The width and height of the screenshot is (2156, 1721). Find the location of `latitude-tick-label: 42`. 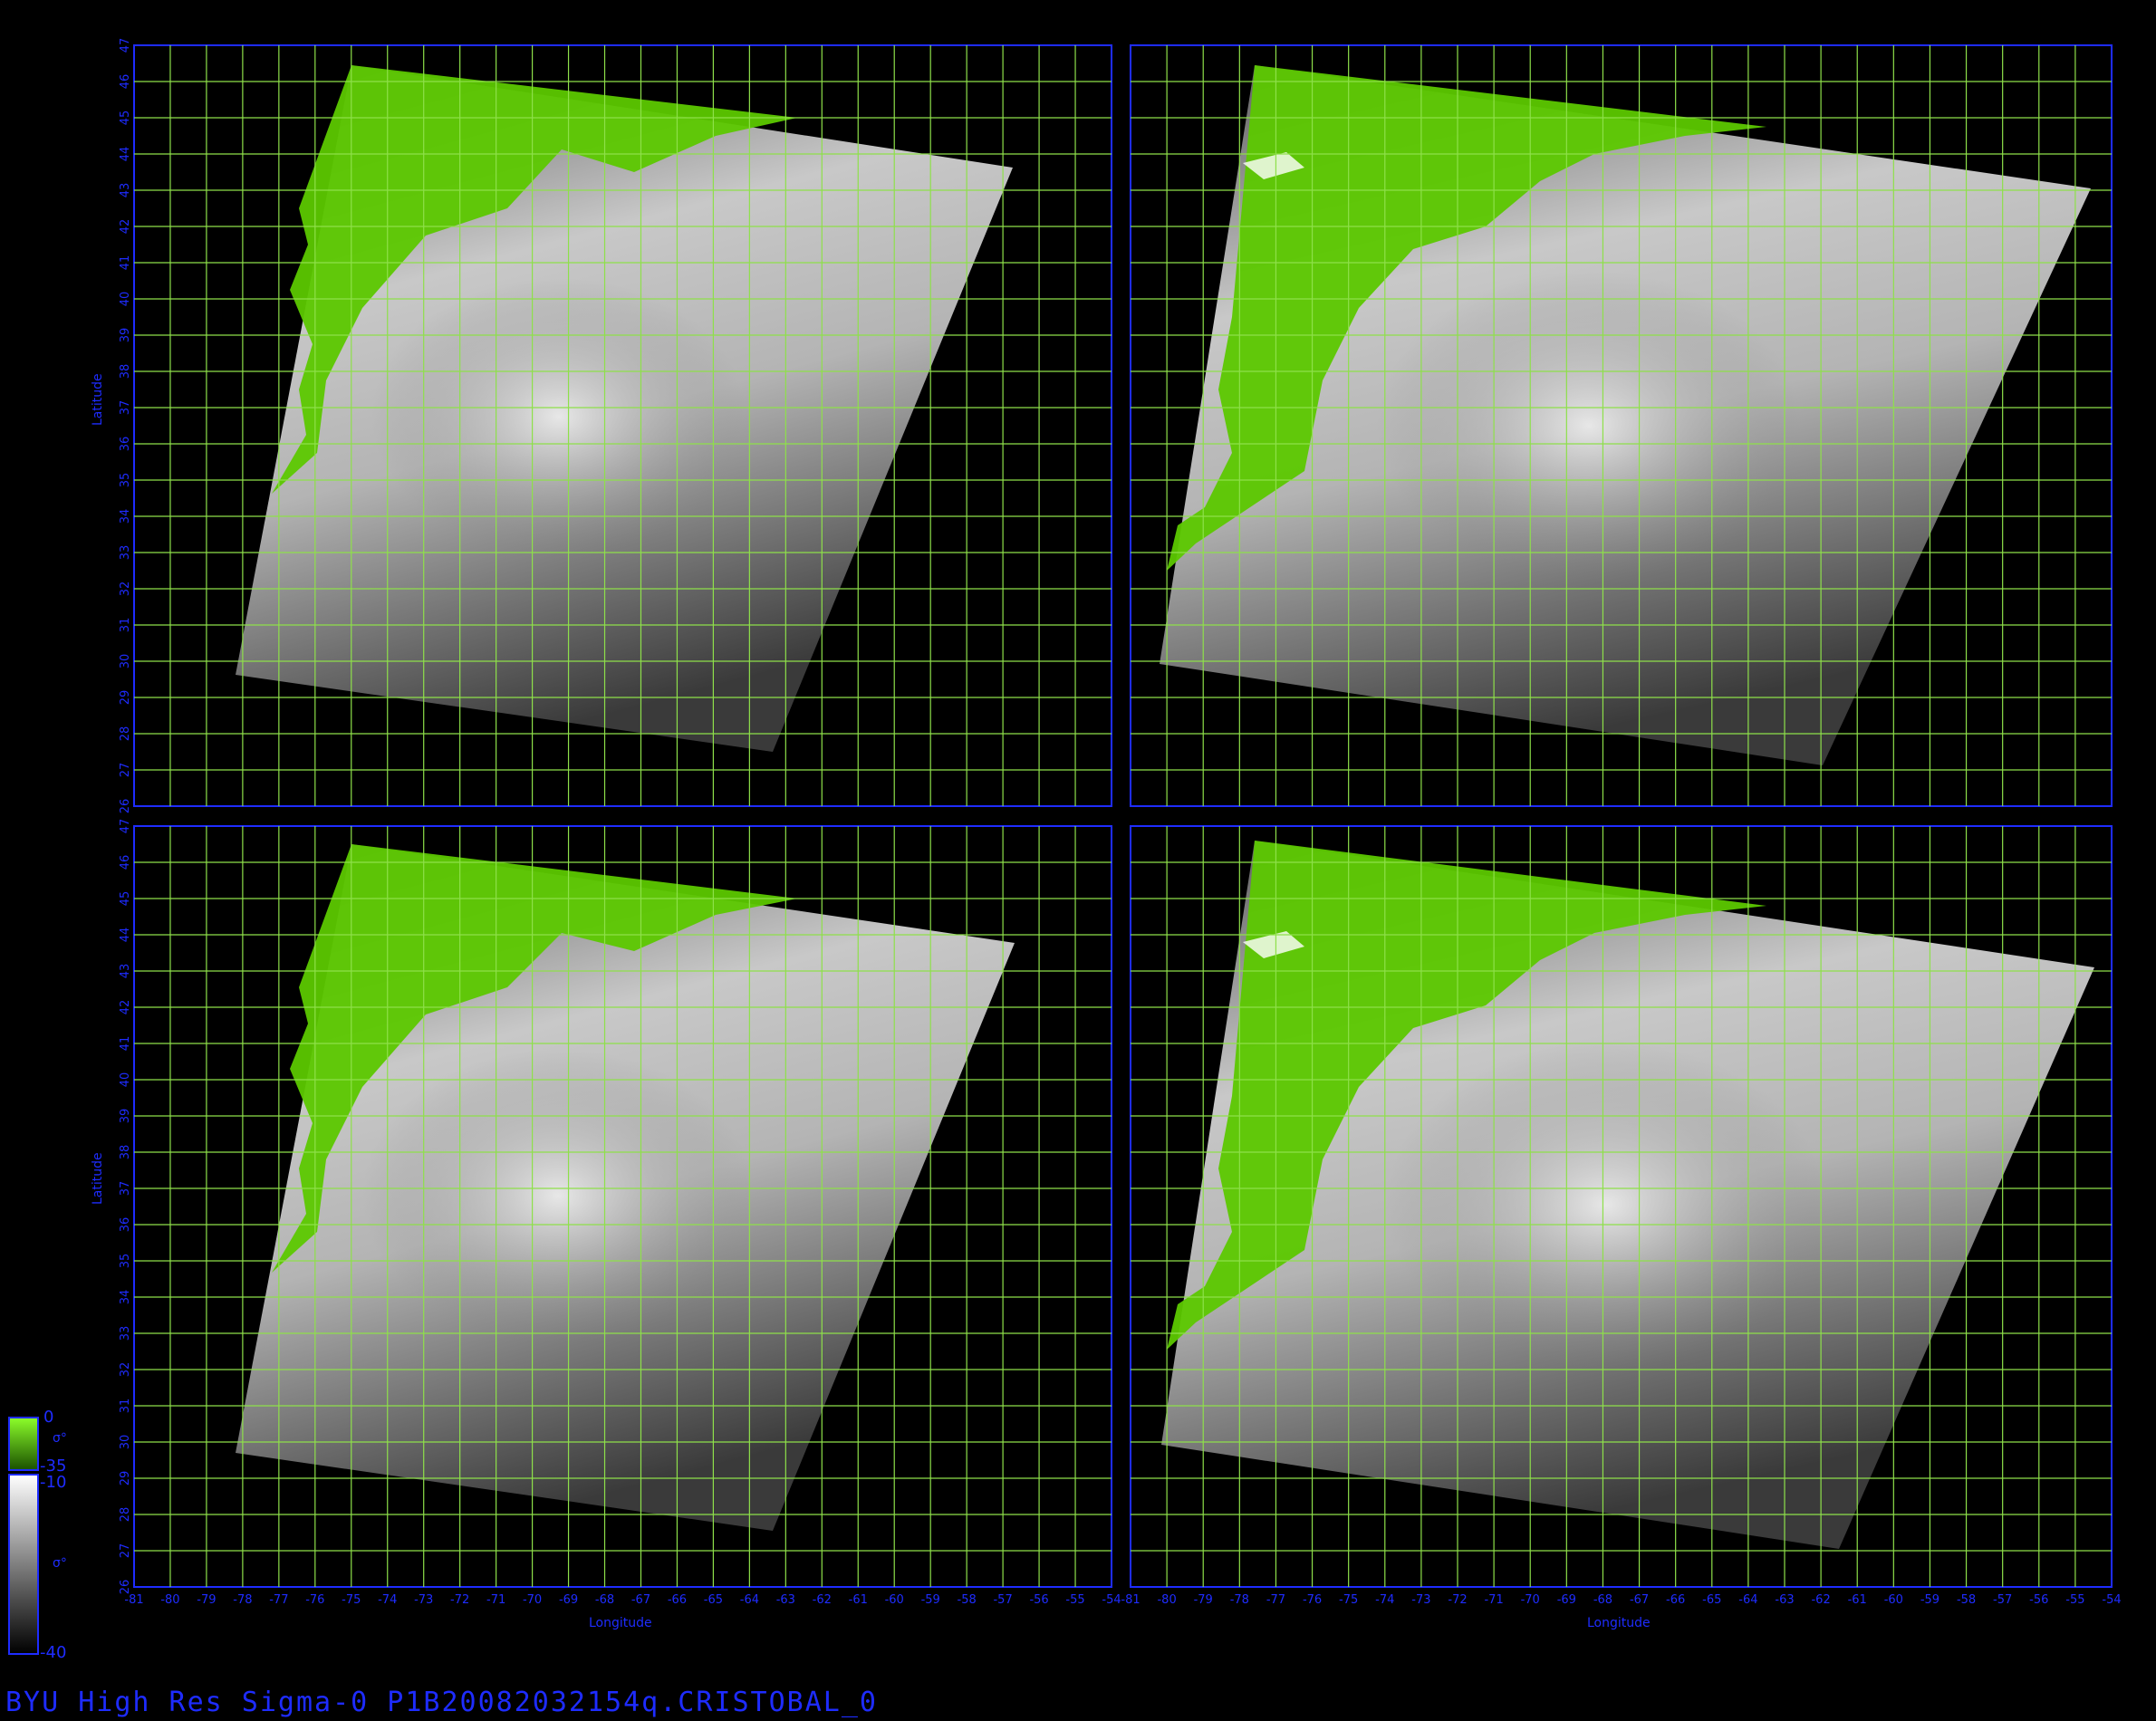

latitude-tick-label: 42 is located at coordinates (126, 1007).